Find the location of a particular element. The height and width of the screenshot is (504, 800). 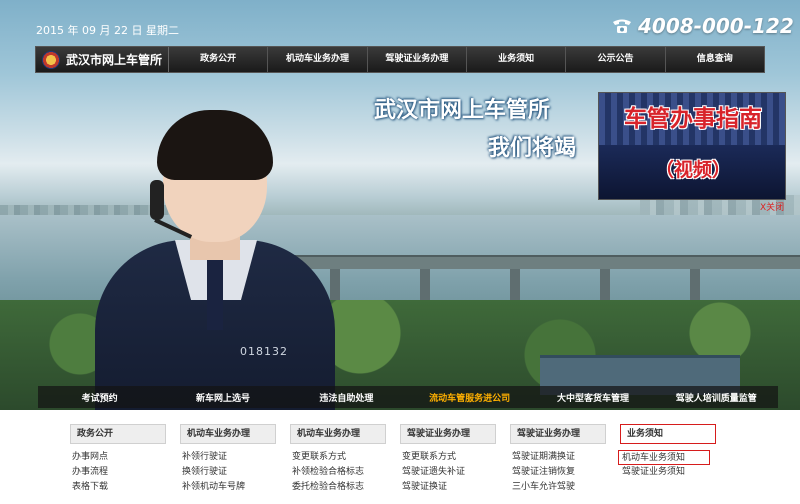

list-item: 办事网点 is located at coordinates (119, 457).